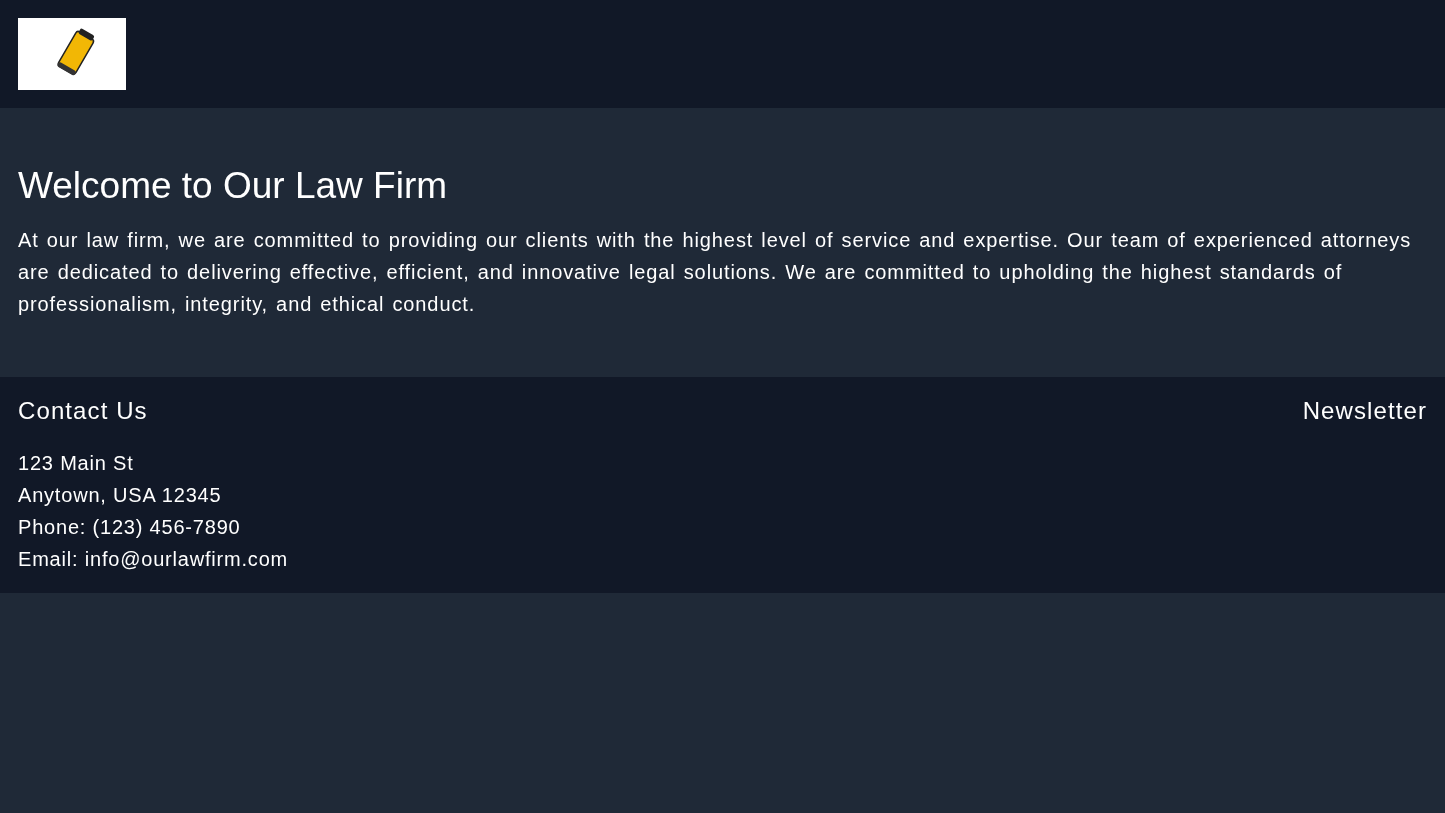 This screenshot has height=813, width=1445. What do you see at coordinates (1364, 411) in the screenshot?
I see `newsletter-heading: Newsletter` at bounding box center [1364, 411].